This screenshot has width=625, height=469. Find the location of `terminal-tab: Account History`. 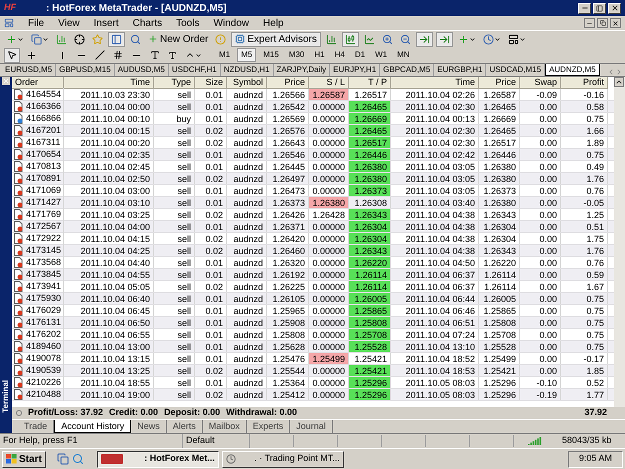

terminal-tab: Account History is located at coordinates (93, 426).